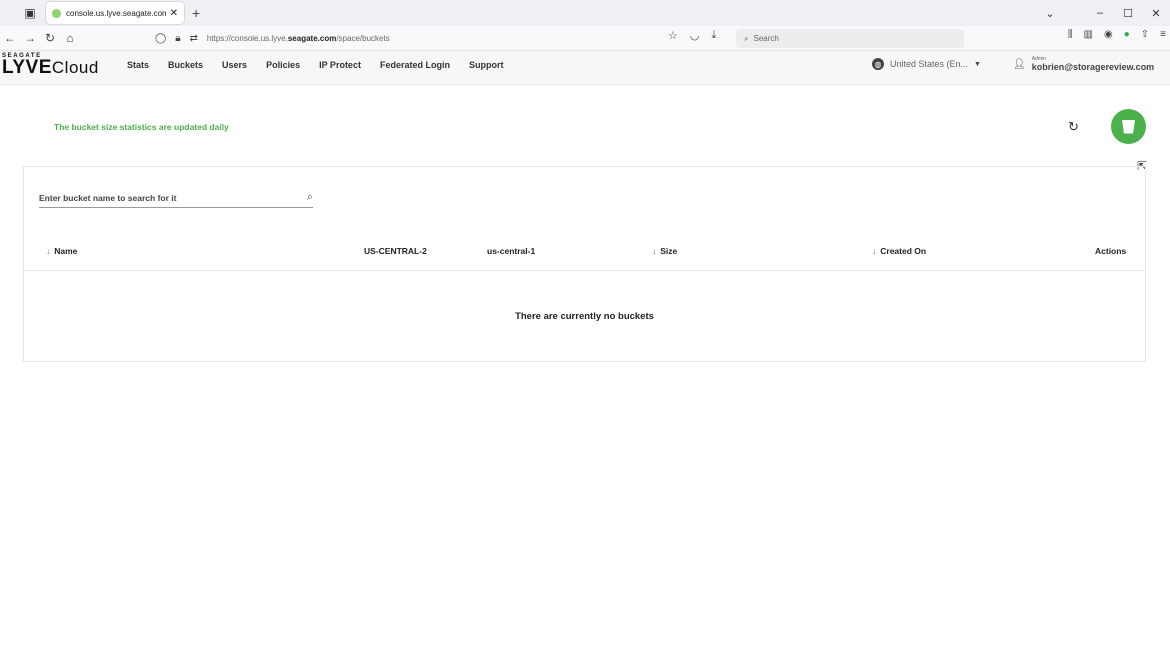 The width and height of the screenshot is (1170, 663). Describe the element at coordinates (1100, 13) in the screenshot. I see `minimize-icon: –` at that location.